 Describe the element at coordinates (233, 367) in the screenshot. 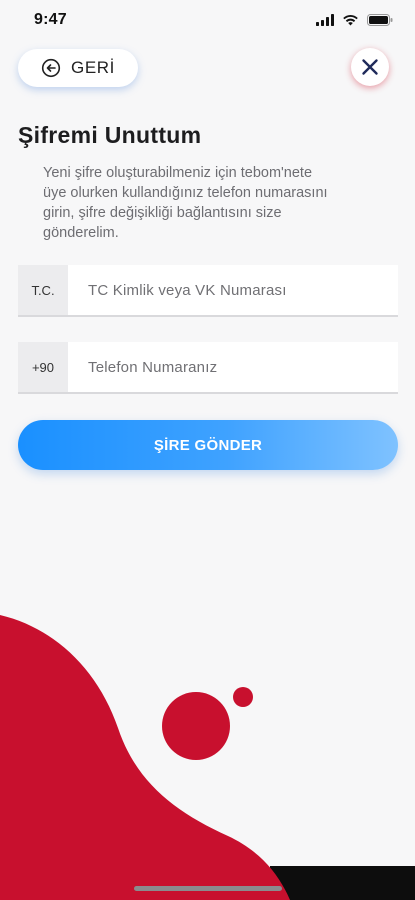

I see `phone-number-input` at that location.